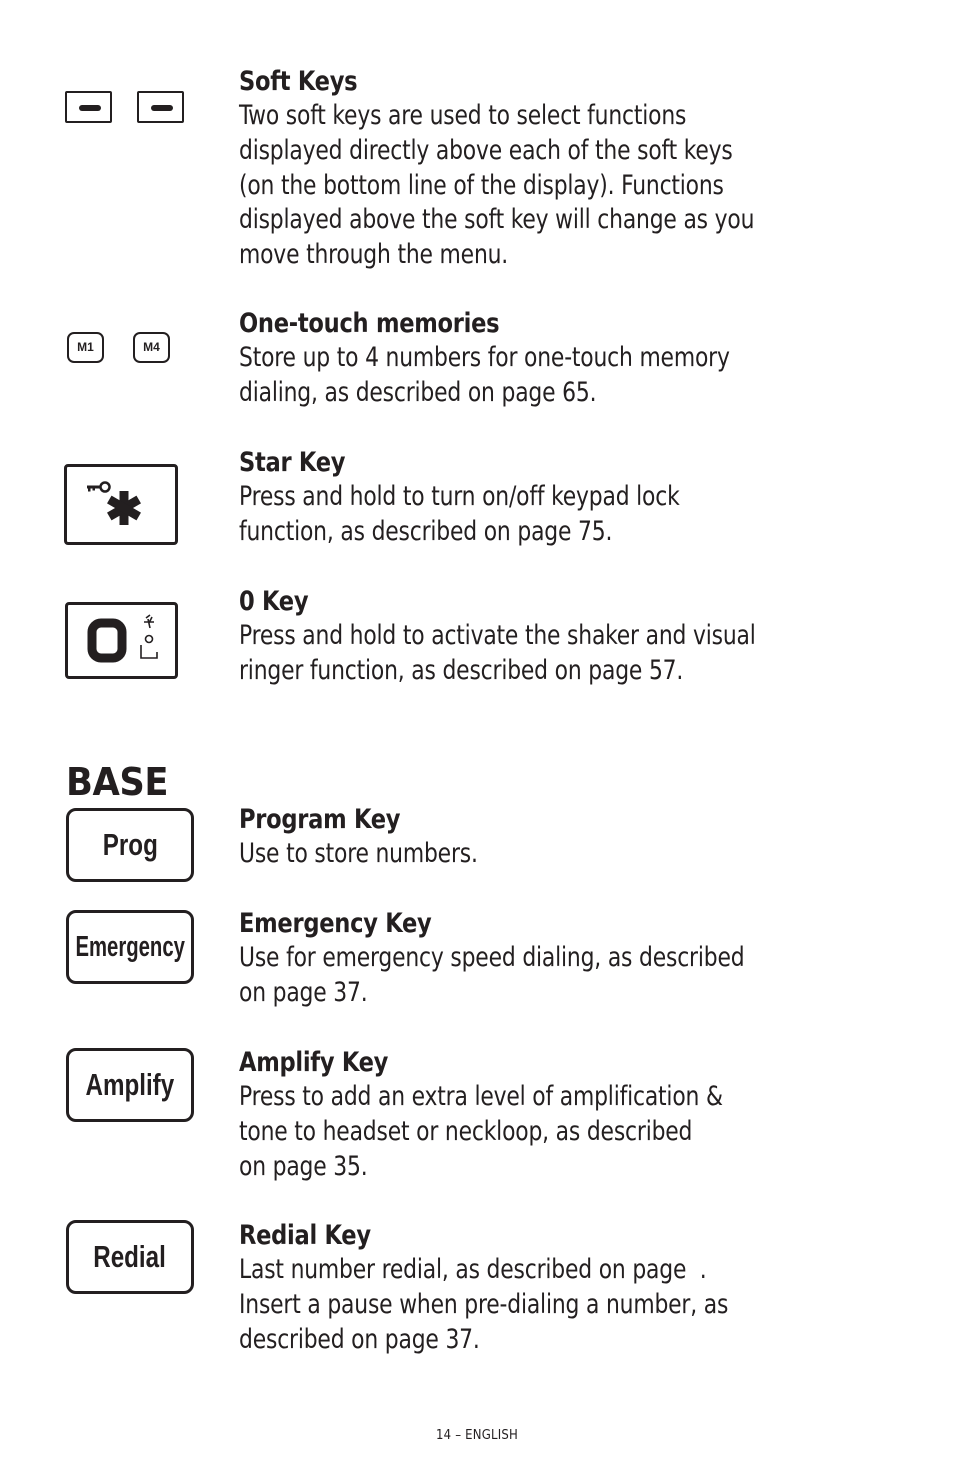 The image size is (954, 1475). Describe the element at coordinates (303, 992) in the screenshot. I see `description-line: on page 37.` at that location.